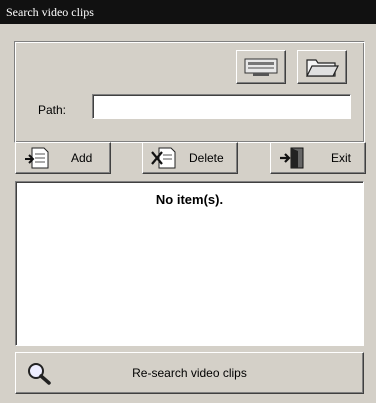 The height and width of the screenshot is (403, 376). What do you see at coordinates (341, 158) in the screenshot?
I see `exit-label: Exit` at bounding box center [341, 158].